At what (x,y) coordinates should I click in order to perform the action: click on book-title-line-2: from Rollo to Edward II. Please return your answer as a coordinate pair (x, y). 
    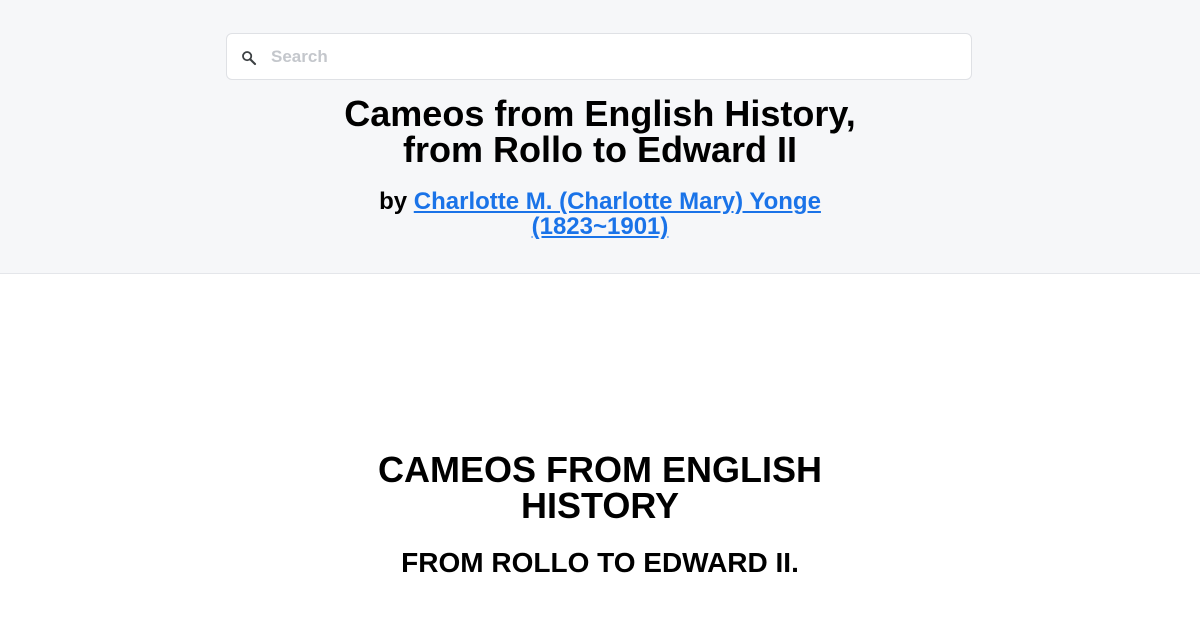
    Looking at the image, I should click on (600, 149).